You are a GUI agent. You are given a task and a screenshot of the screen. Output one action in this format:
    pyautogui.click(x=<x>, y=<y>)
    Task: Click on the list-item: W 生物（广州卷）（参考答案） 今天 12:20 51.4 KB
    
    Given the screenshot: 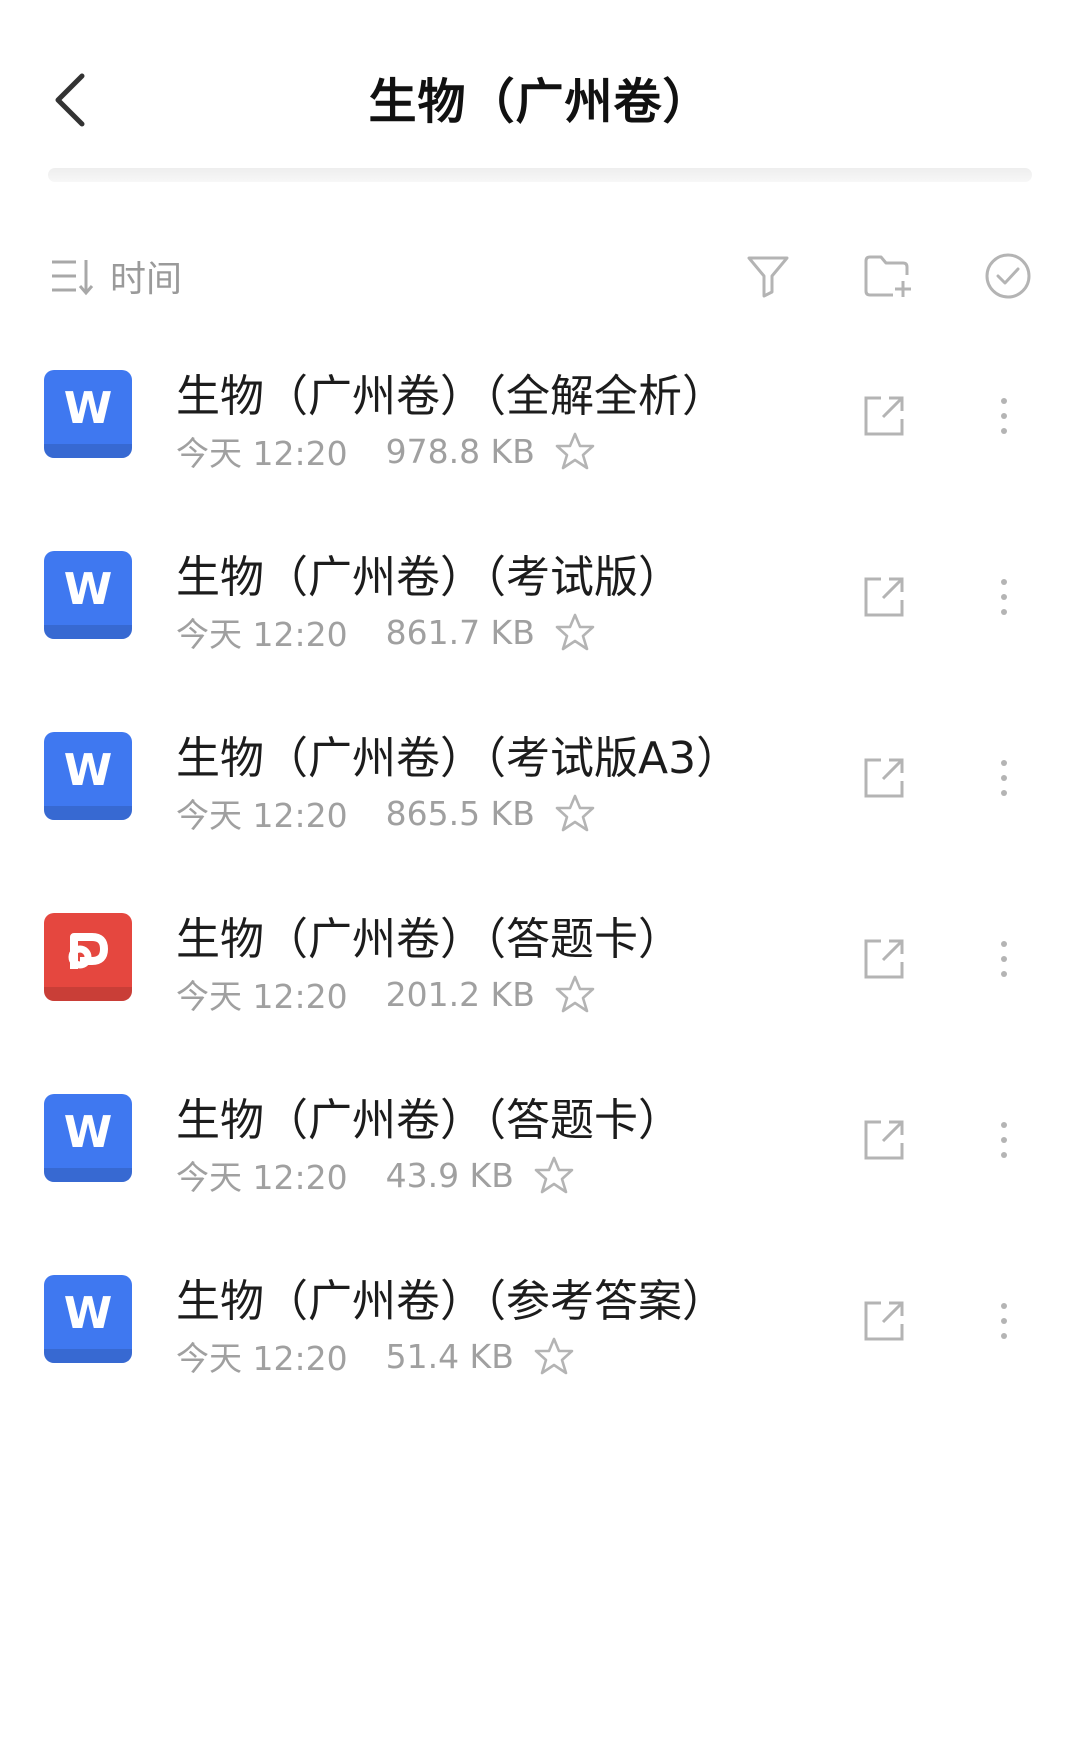 What is the action you would take?
    pyautogui.click(x=540, y=1325)
    